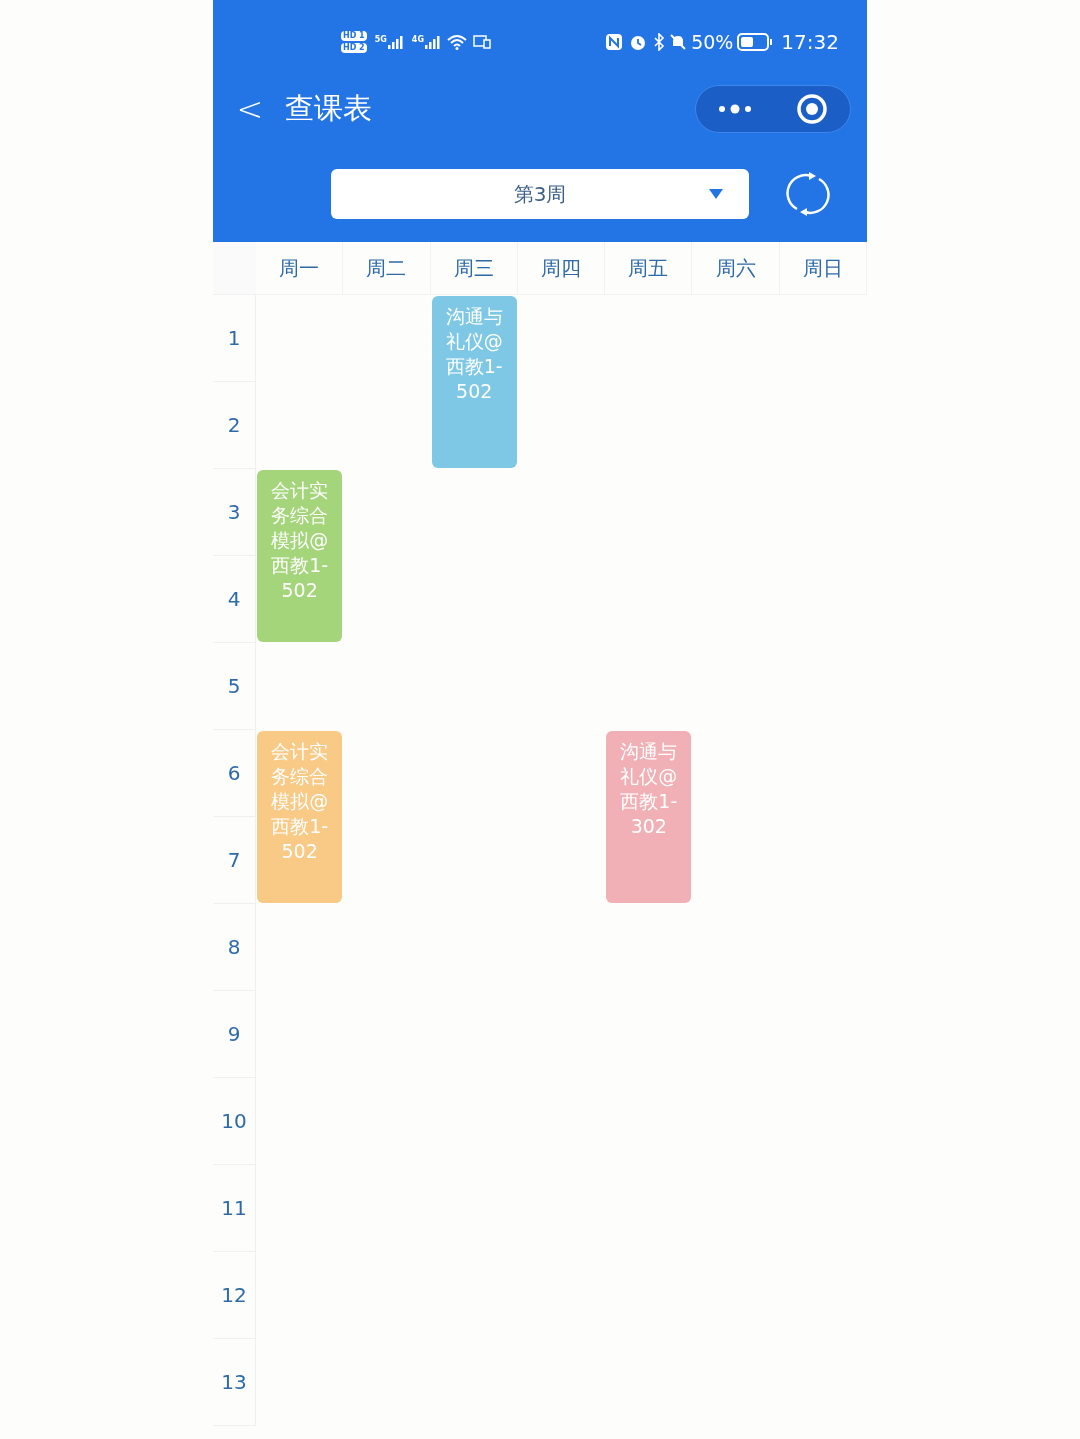  I want to click on day-header: 周六, so click(736, 268).